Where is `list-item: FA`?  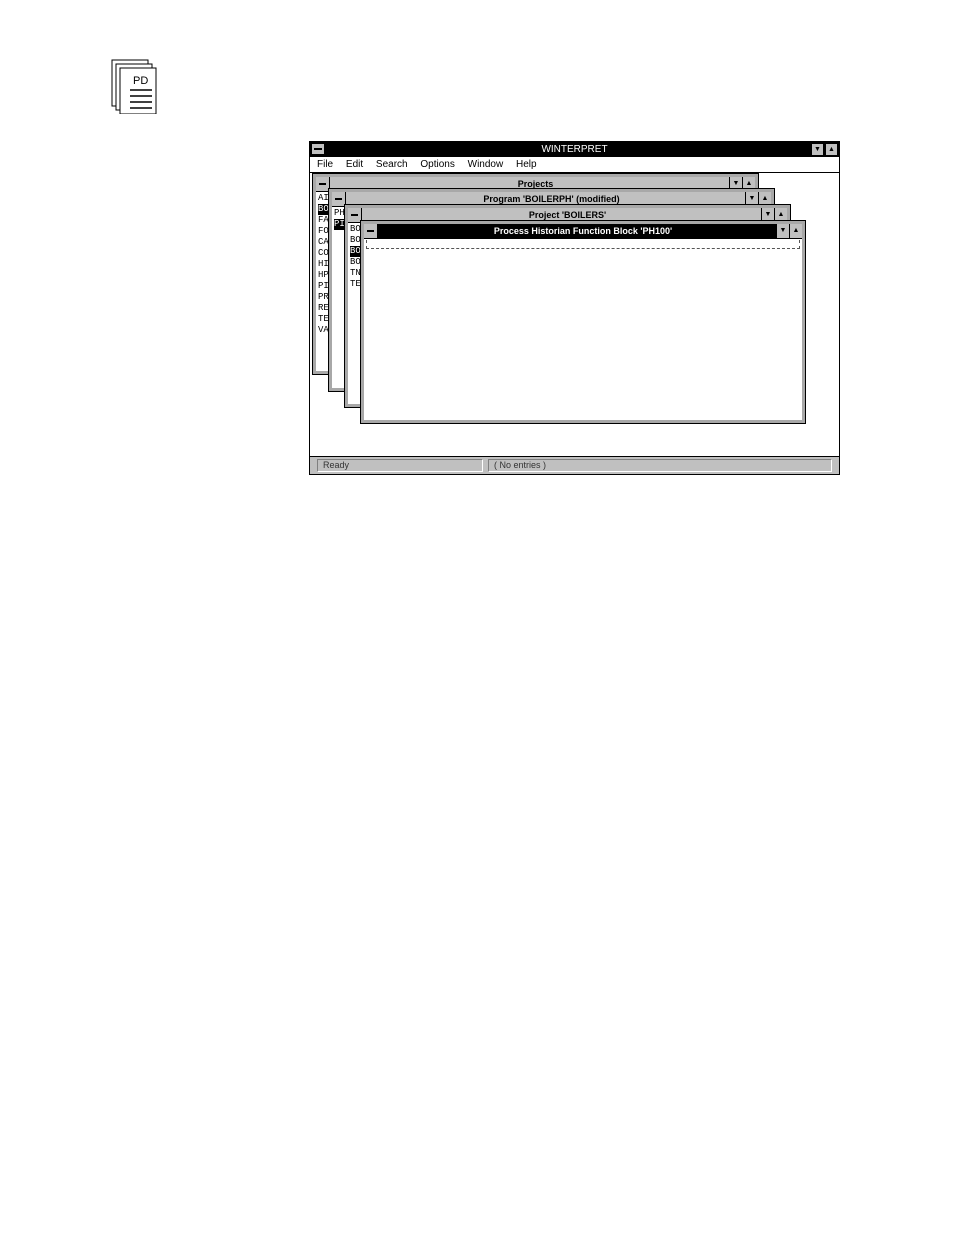 list-item: FA is located at coordinates (323, 220).